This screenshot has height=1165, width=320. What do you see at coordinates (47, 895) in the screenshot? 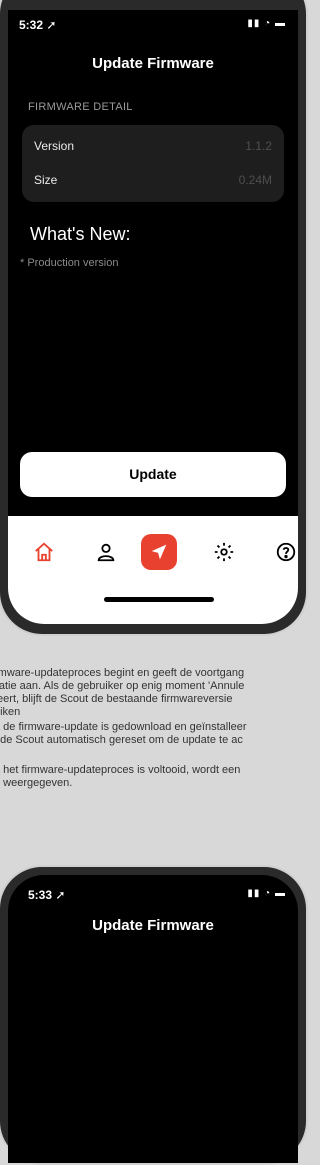
I see `status-time: 5:33 ➚` at bounding box center [47, 895].